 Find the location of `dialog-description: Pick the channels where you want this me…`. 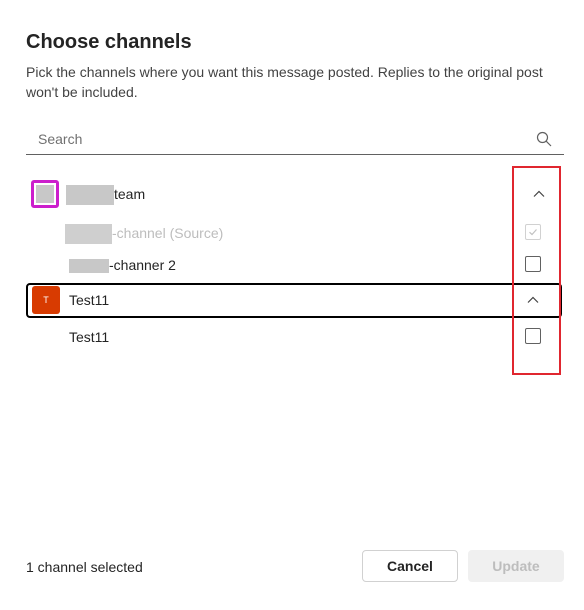

dialog-description: Pick the channels where you want this me… is located at coordinates (284, 82).